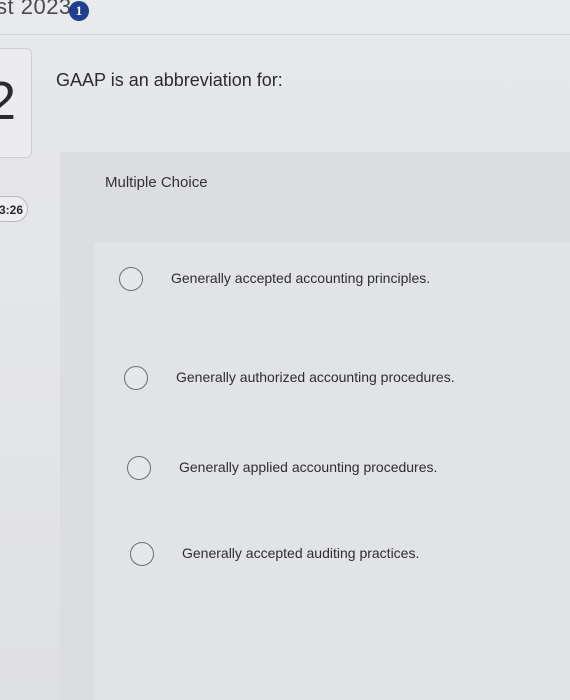  I want to click on timer-badge: 3:26, so click(14, 209).